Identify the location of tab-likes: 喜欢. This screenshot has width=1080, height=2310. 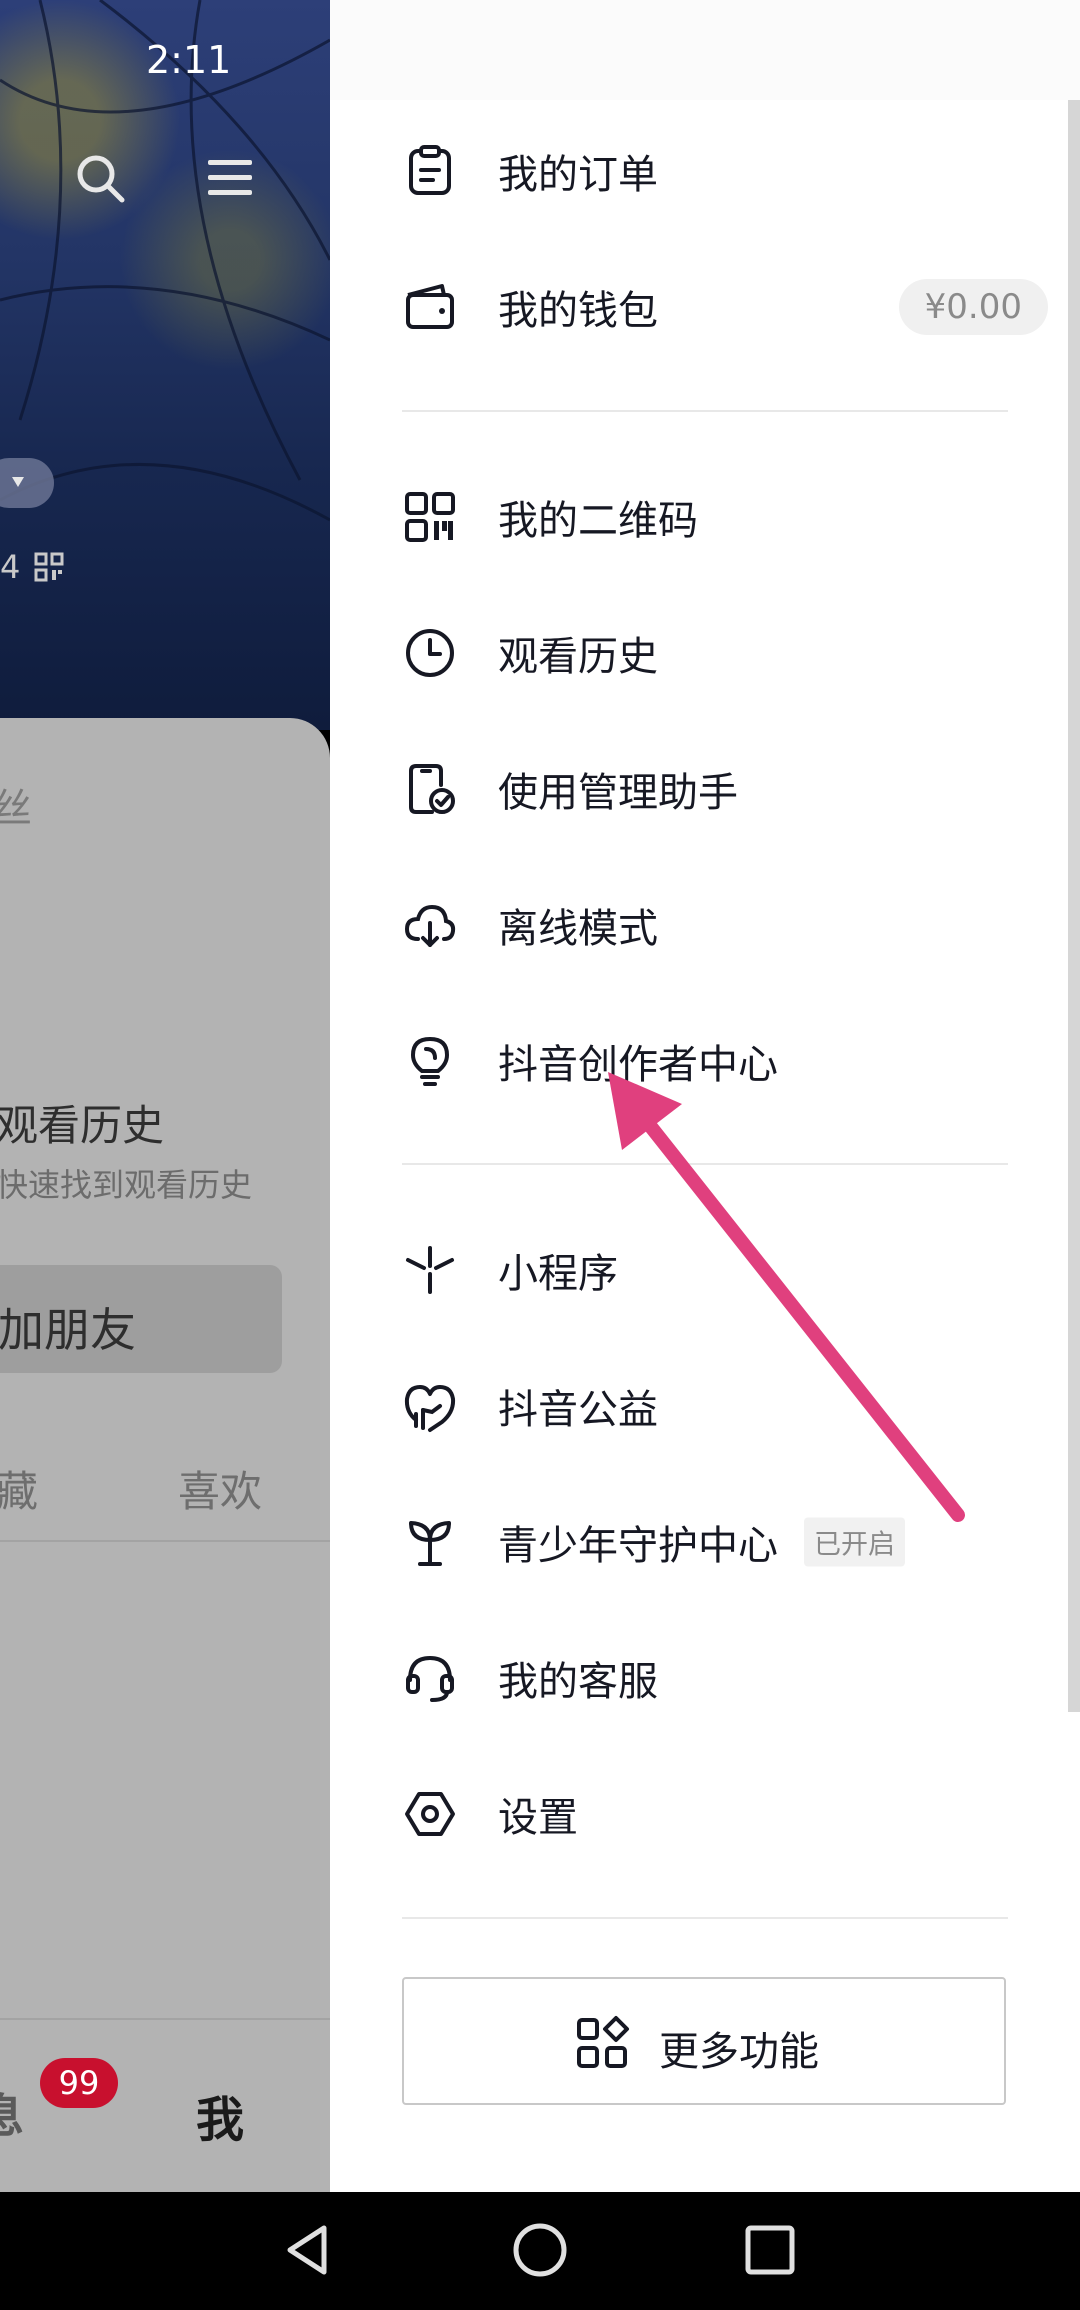
(220, 1488).